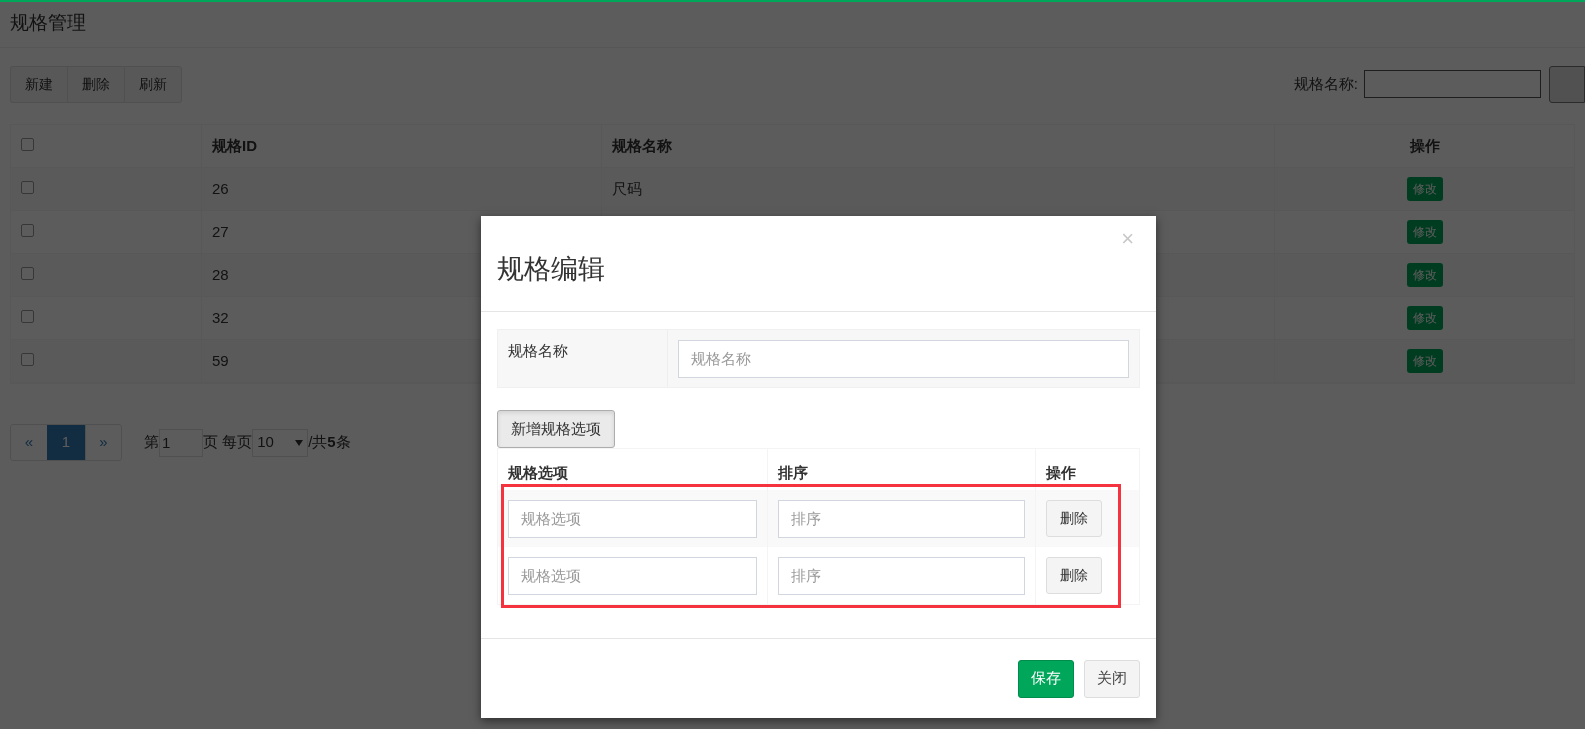 The height and width of the screenshot is (729, 1585). Describe the element at coordinates (220, 231) in the screenshot. I see `table-cell-text: 27` at that location.